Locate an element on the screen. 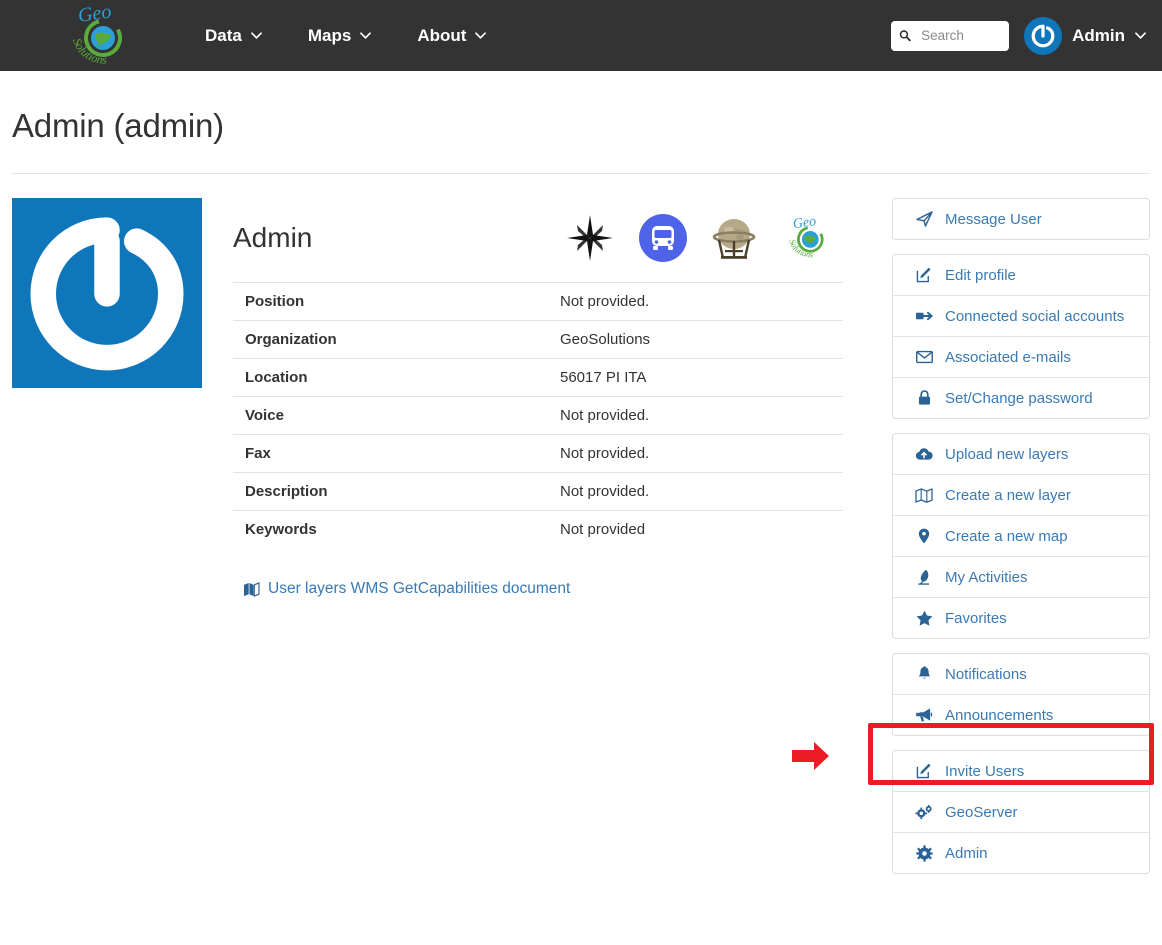  sidebar-item-announcements: Announcements is located at coordinates (1021, 714).